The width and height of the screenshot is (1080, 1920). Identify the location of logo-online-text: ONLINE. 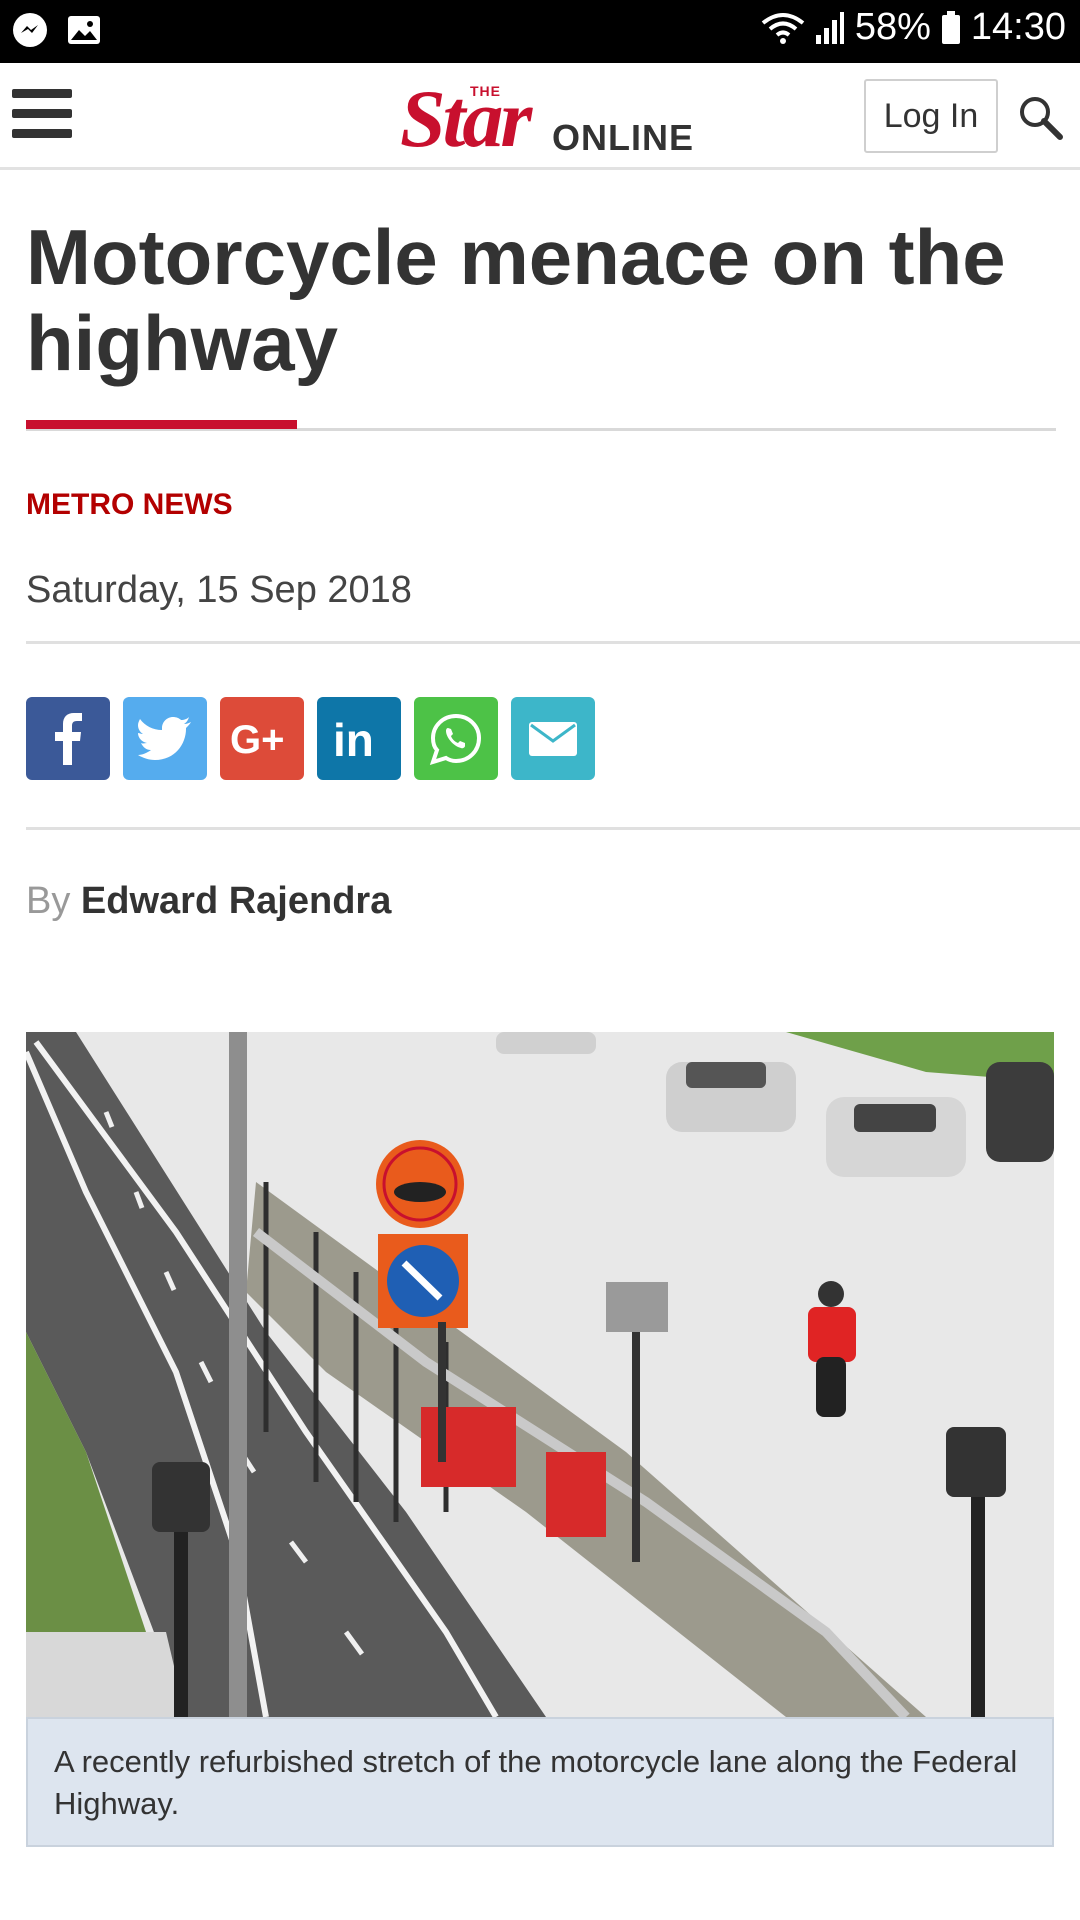
(623, 137).